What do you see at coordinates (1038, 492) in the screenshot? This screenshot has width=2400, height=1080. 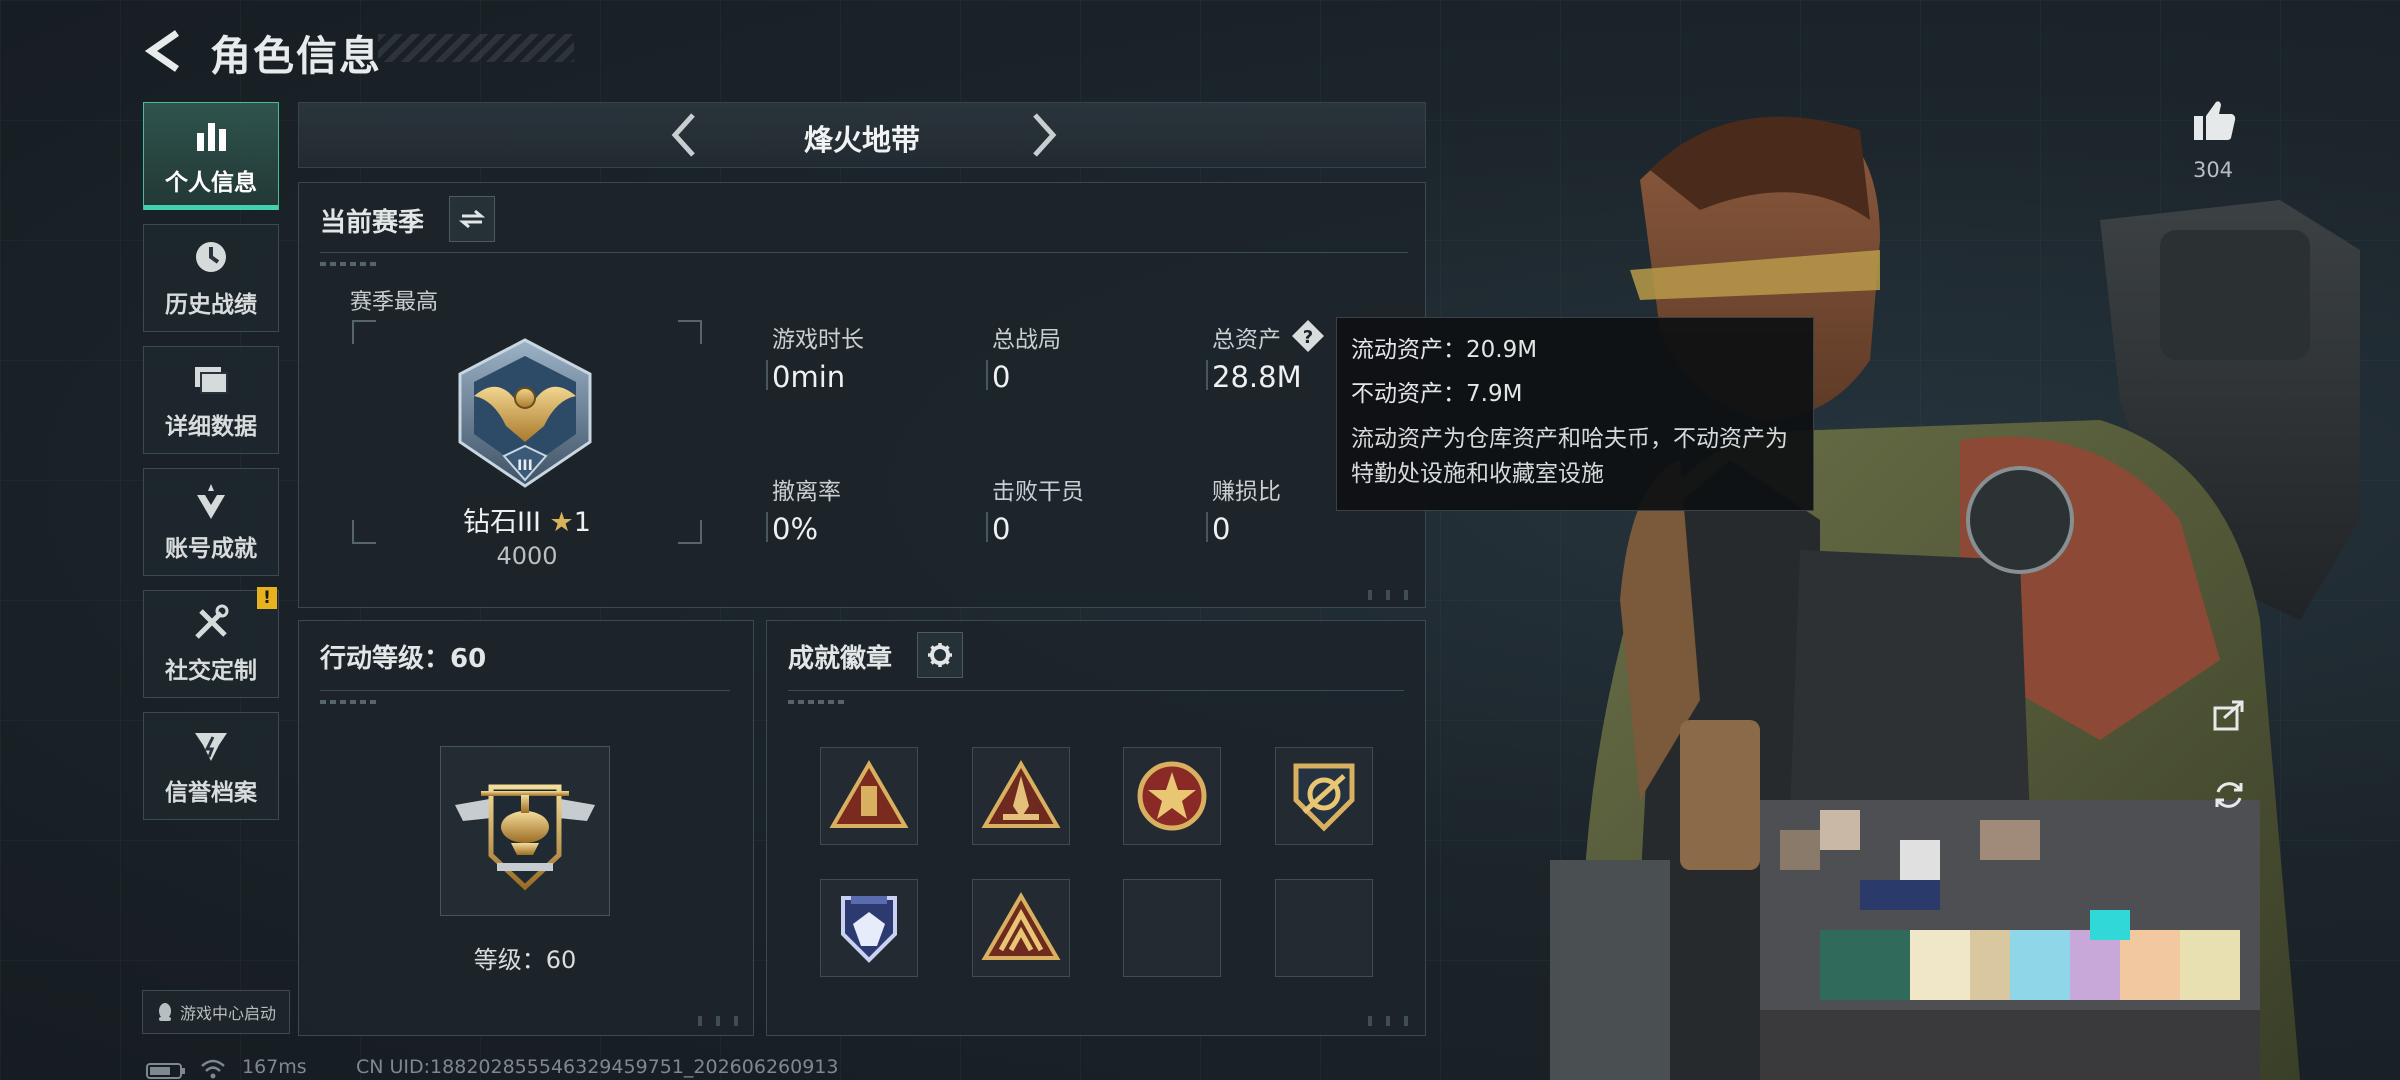 I see `stat-label-operators-defeated: 击败干员` at bounding box center [1038, 492].